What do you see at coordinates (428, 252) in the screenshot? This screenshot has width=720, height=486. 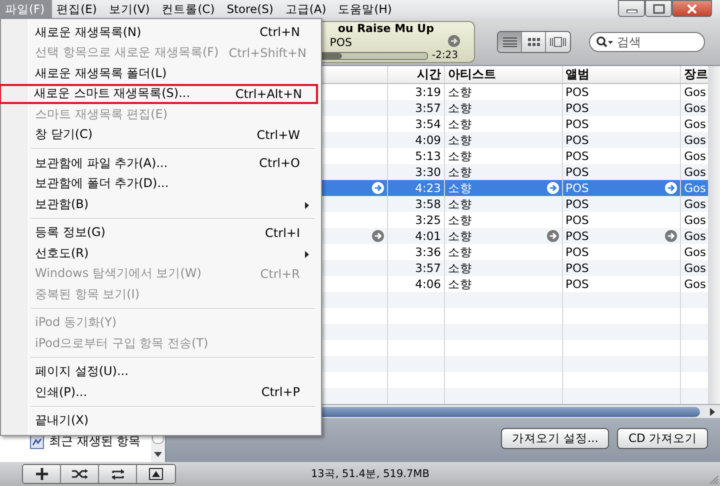 I see `table-cell: 3:36` at bounding box center [428, 252].